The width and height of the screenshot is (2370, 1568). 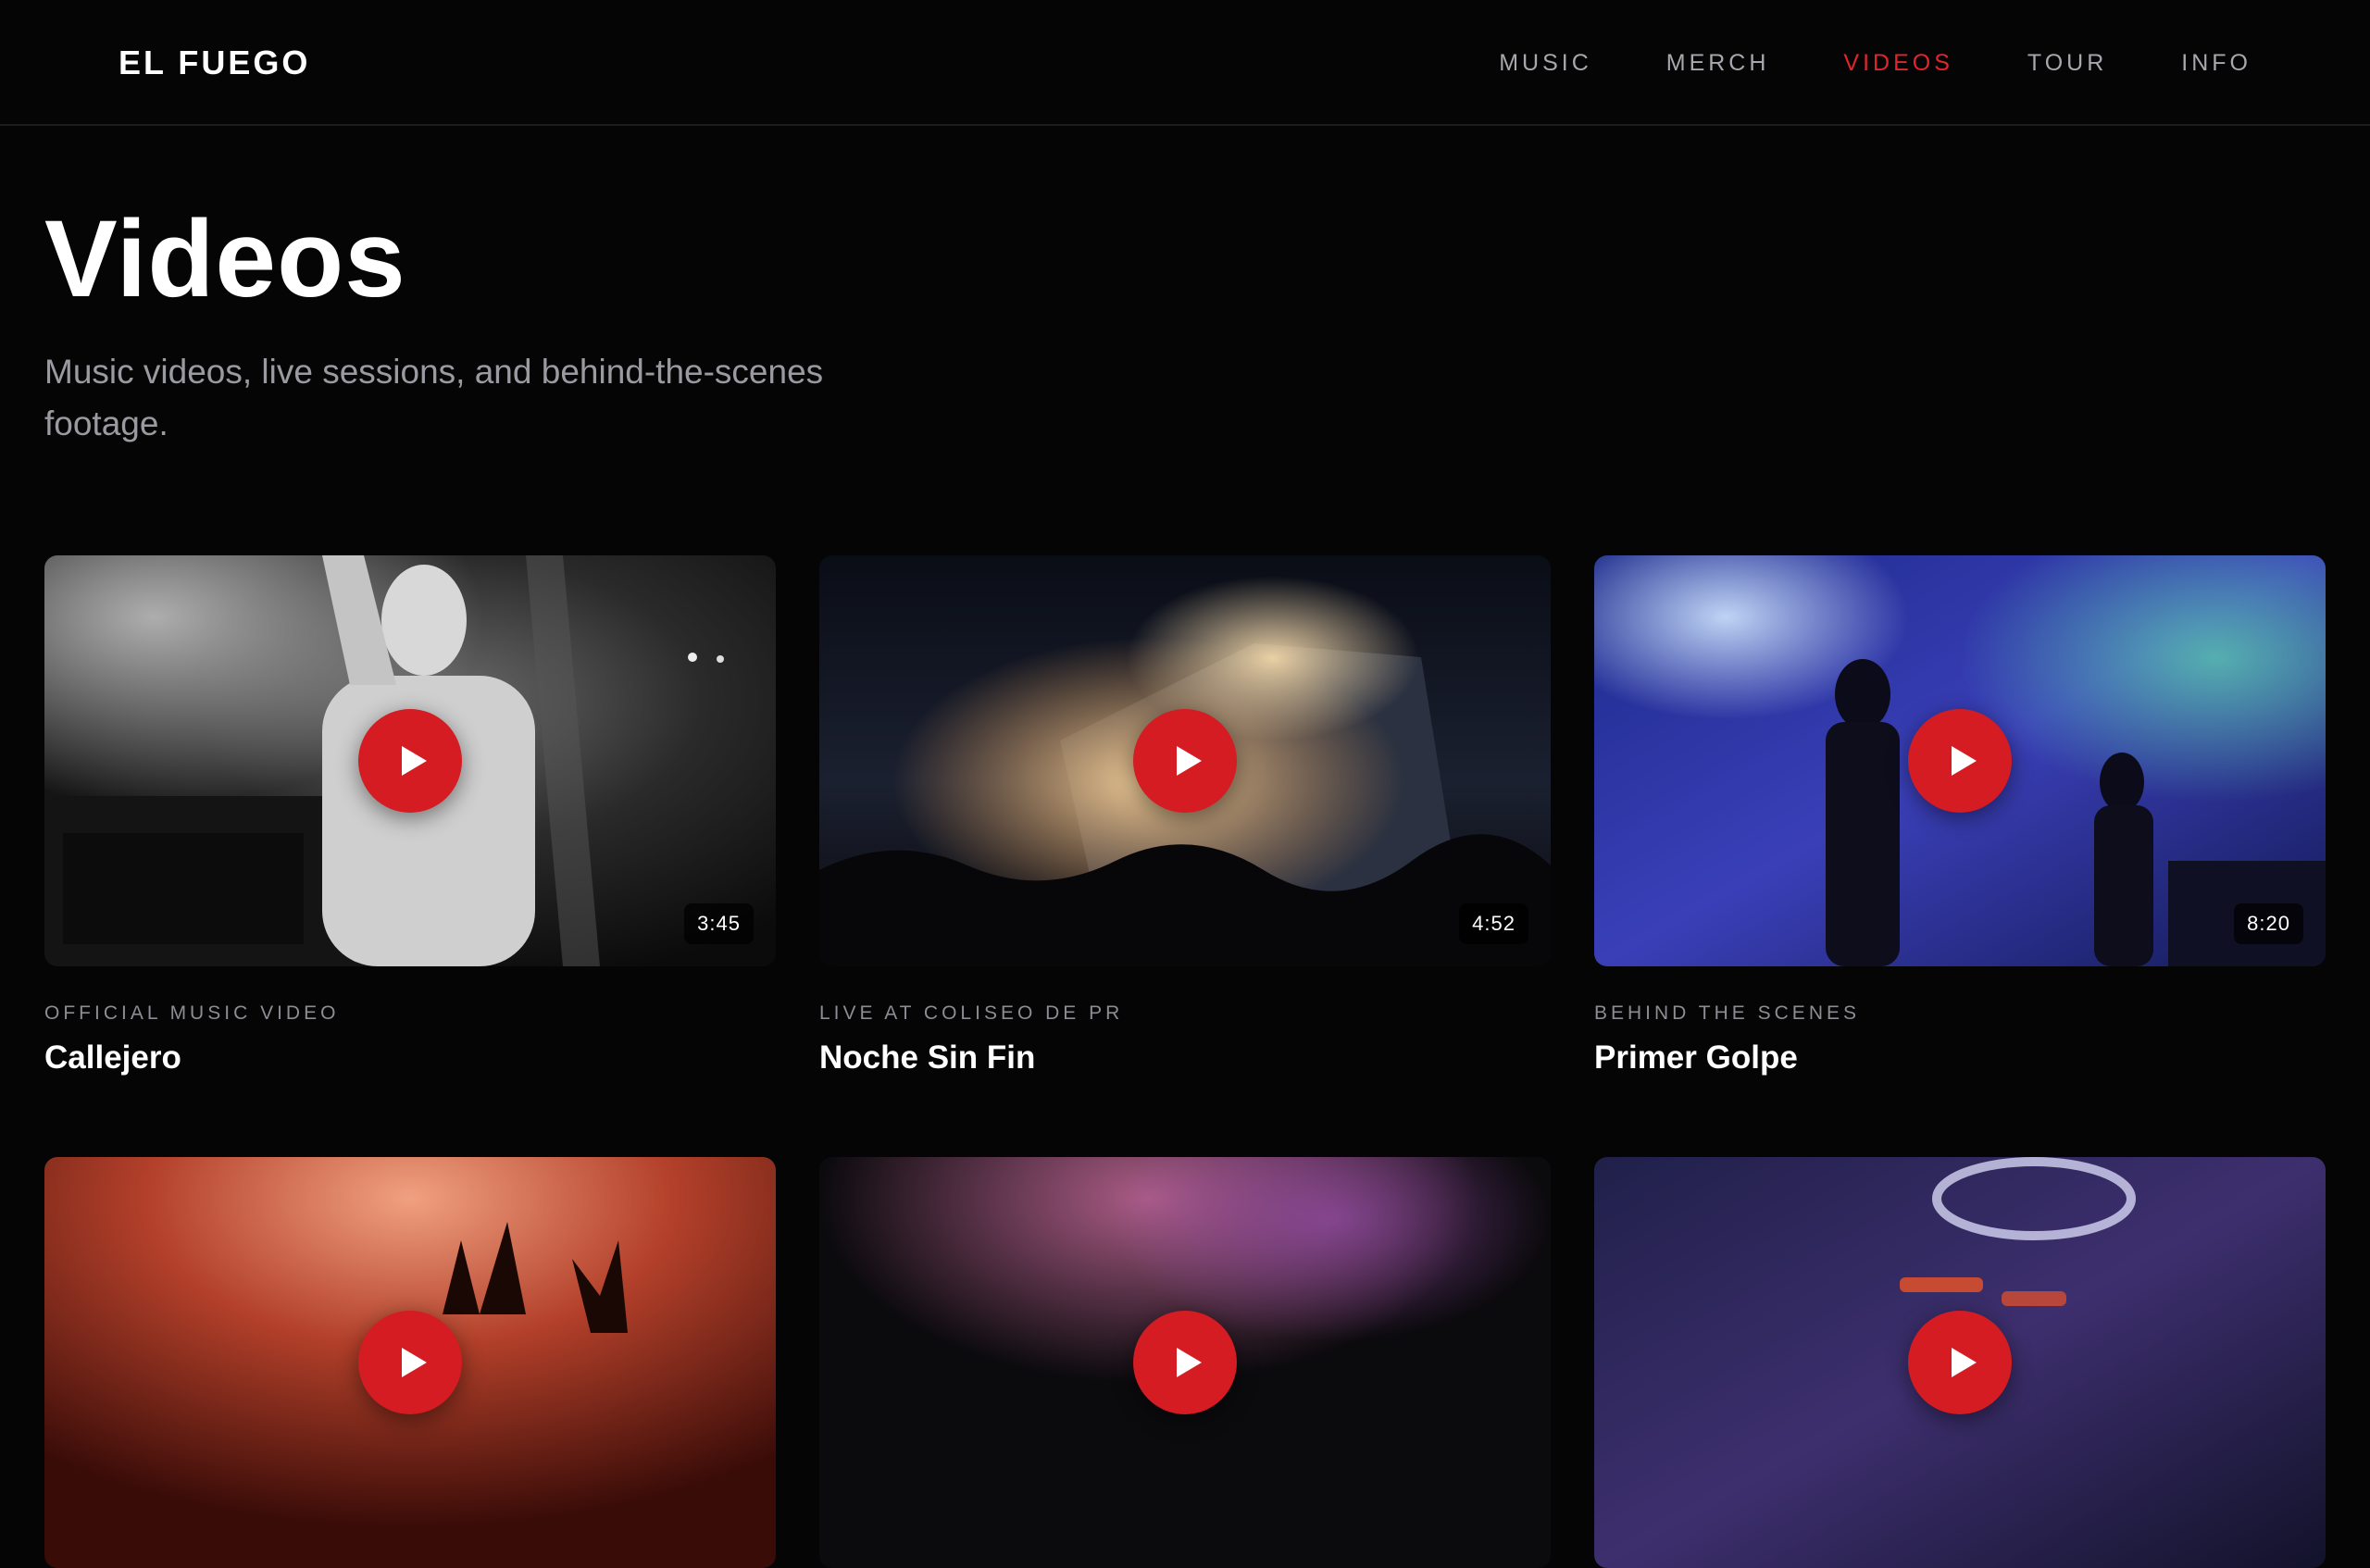 What do you see at coordinates (1545, 63) in the screenshot?
I see `nav-item-music: MUSIC` at bounding box center [1545, 63].